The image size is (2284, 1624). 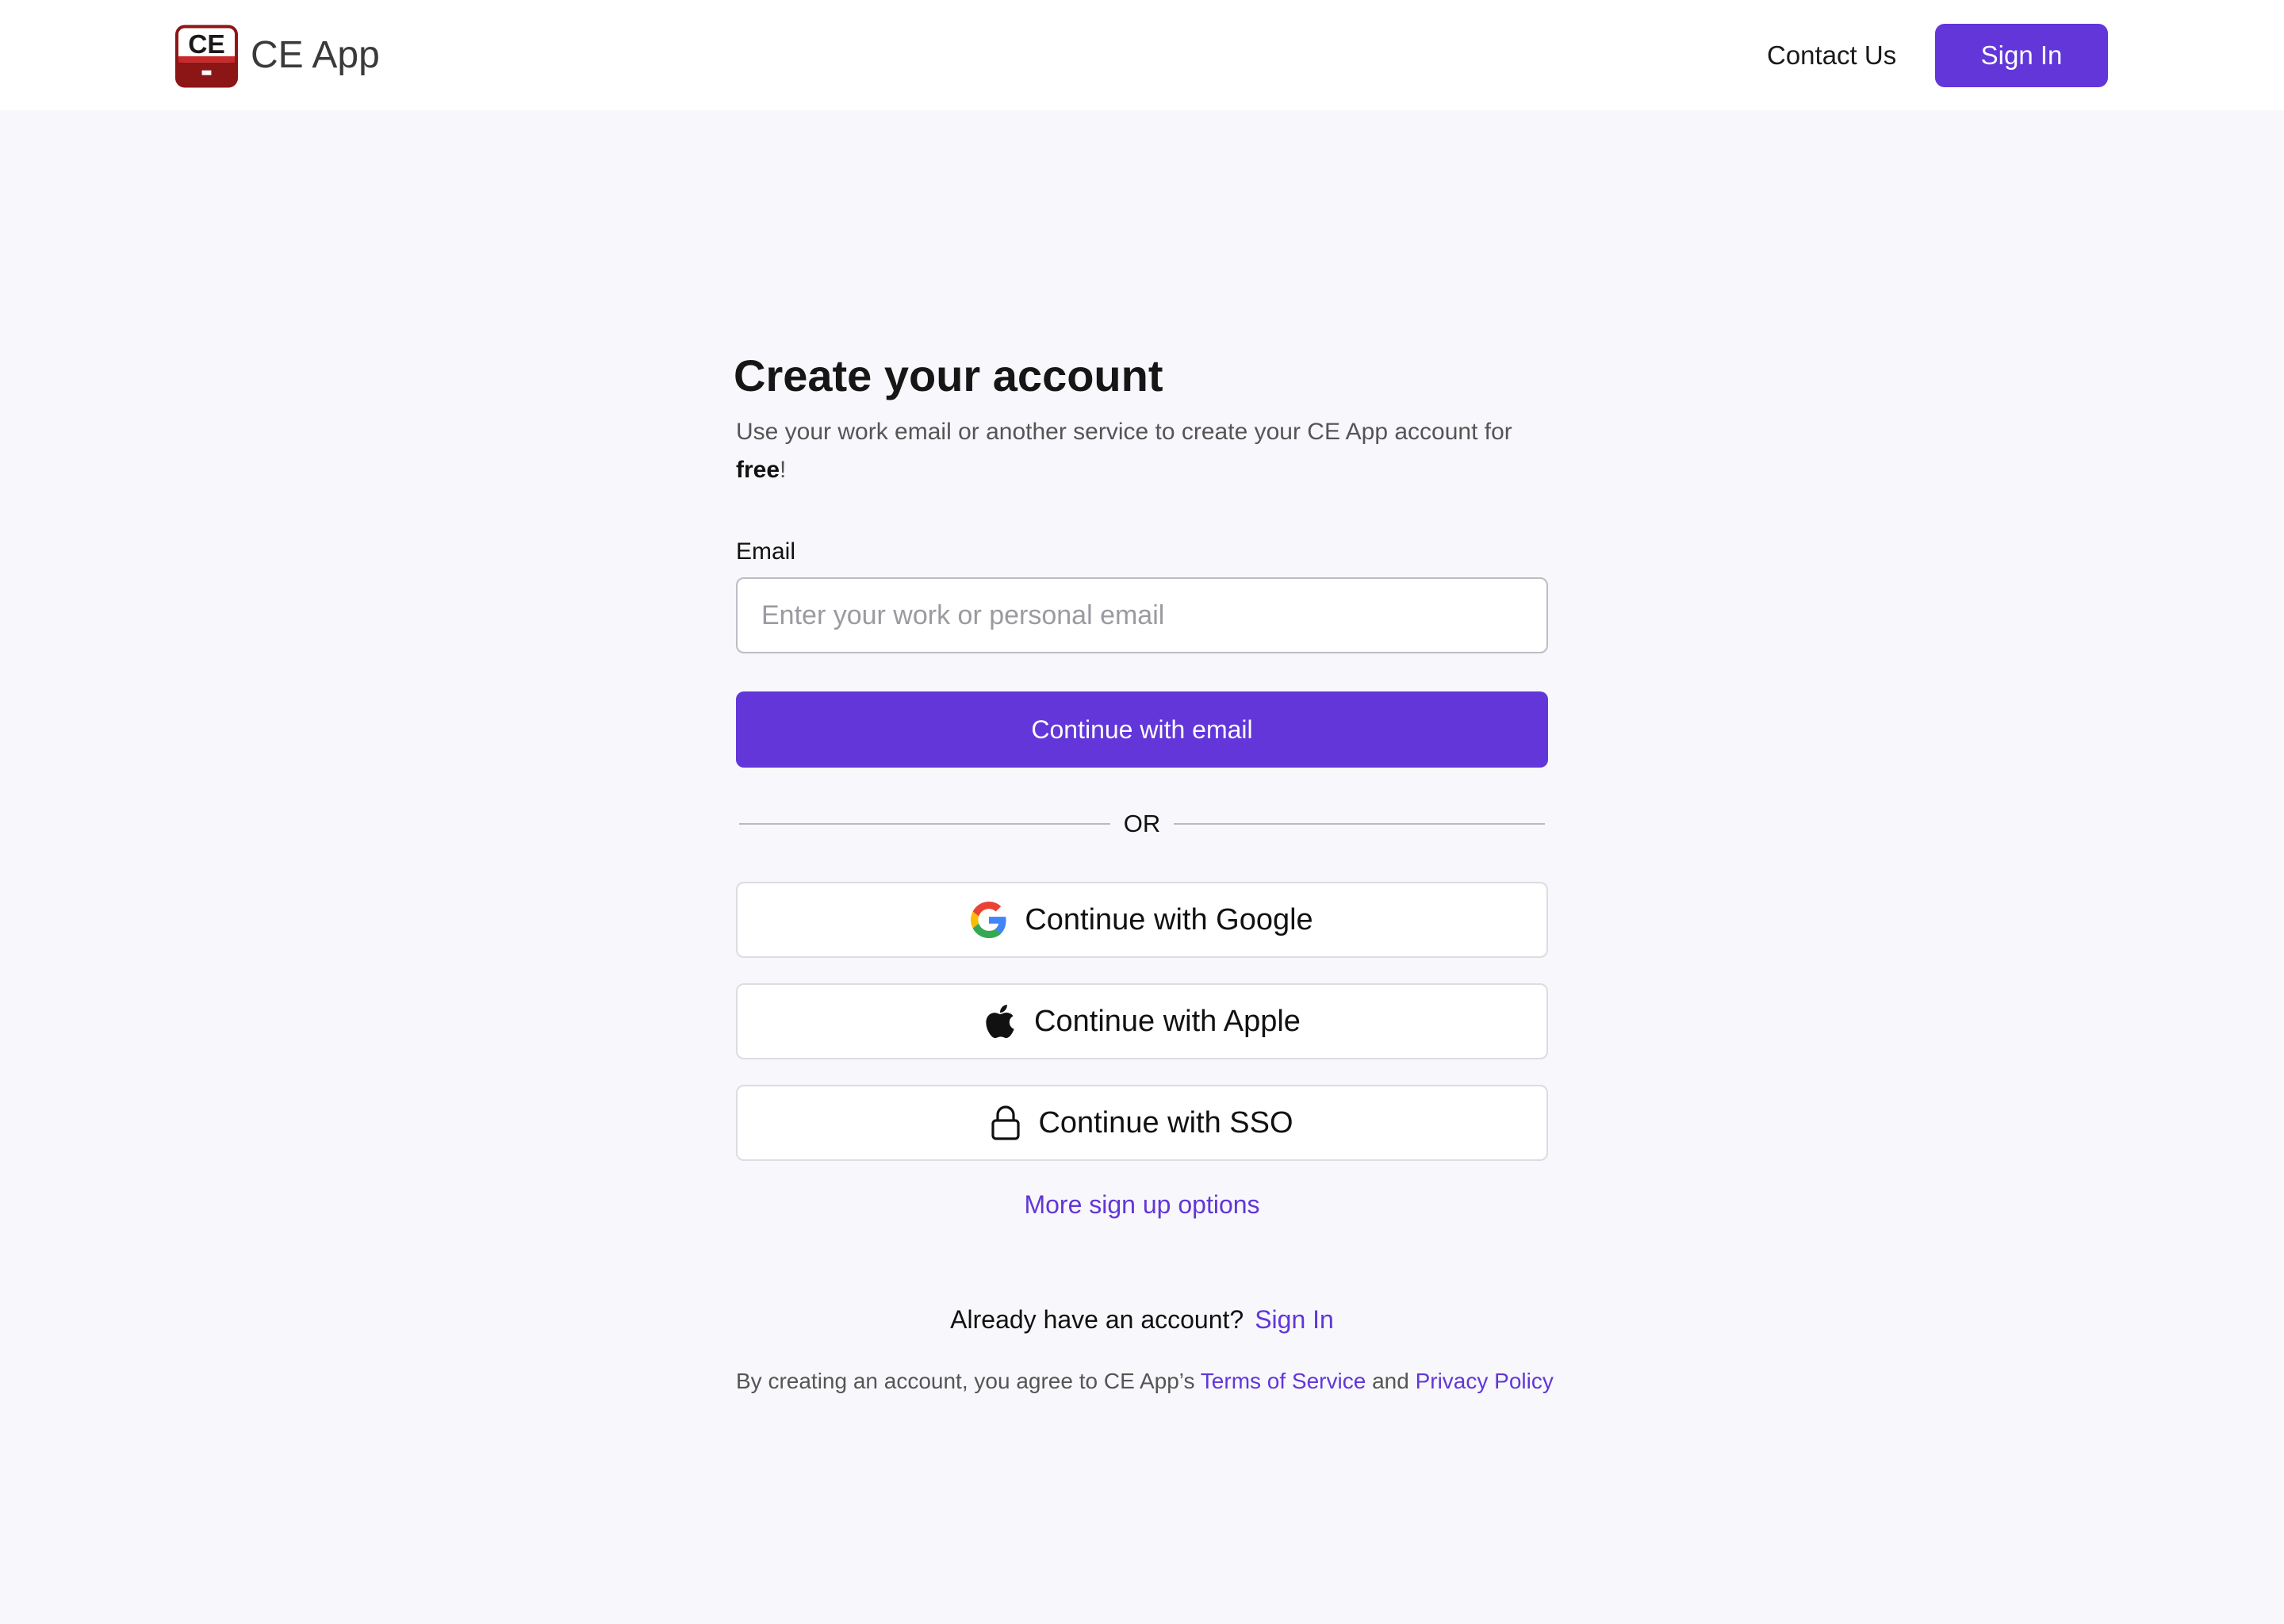 I want to click on footer-sign-in-link: Sign In, so click(x=1294, y=1319).